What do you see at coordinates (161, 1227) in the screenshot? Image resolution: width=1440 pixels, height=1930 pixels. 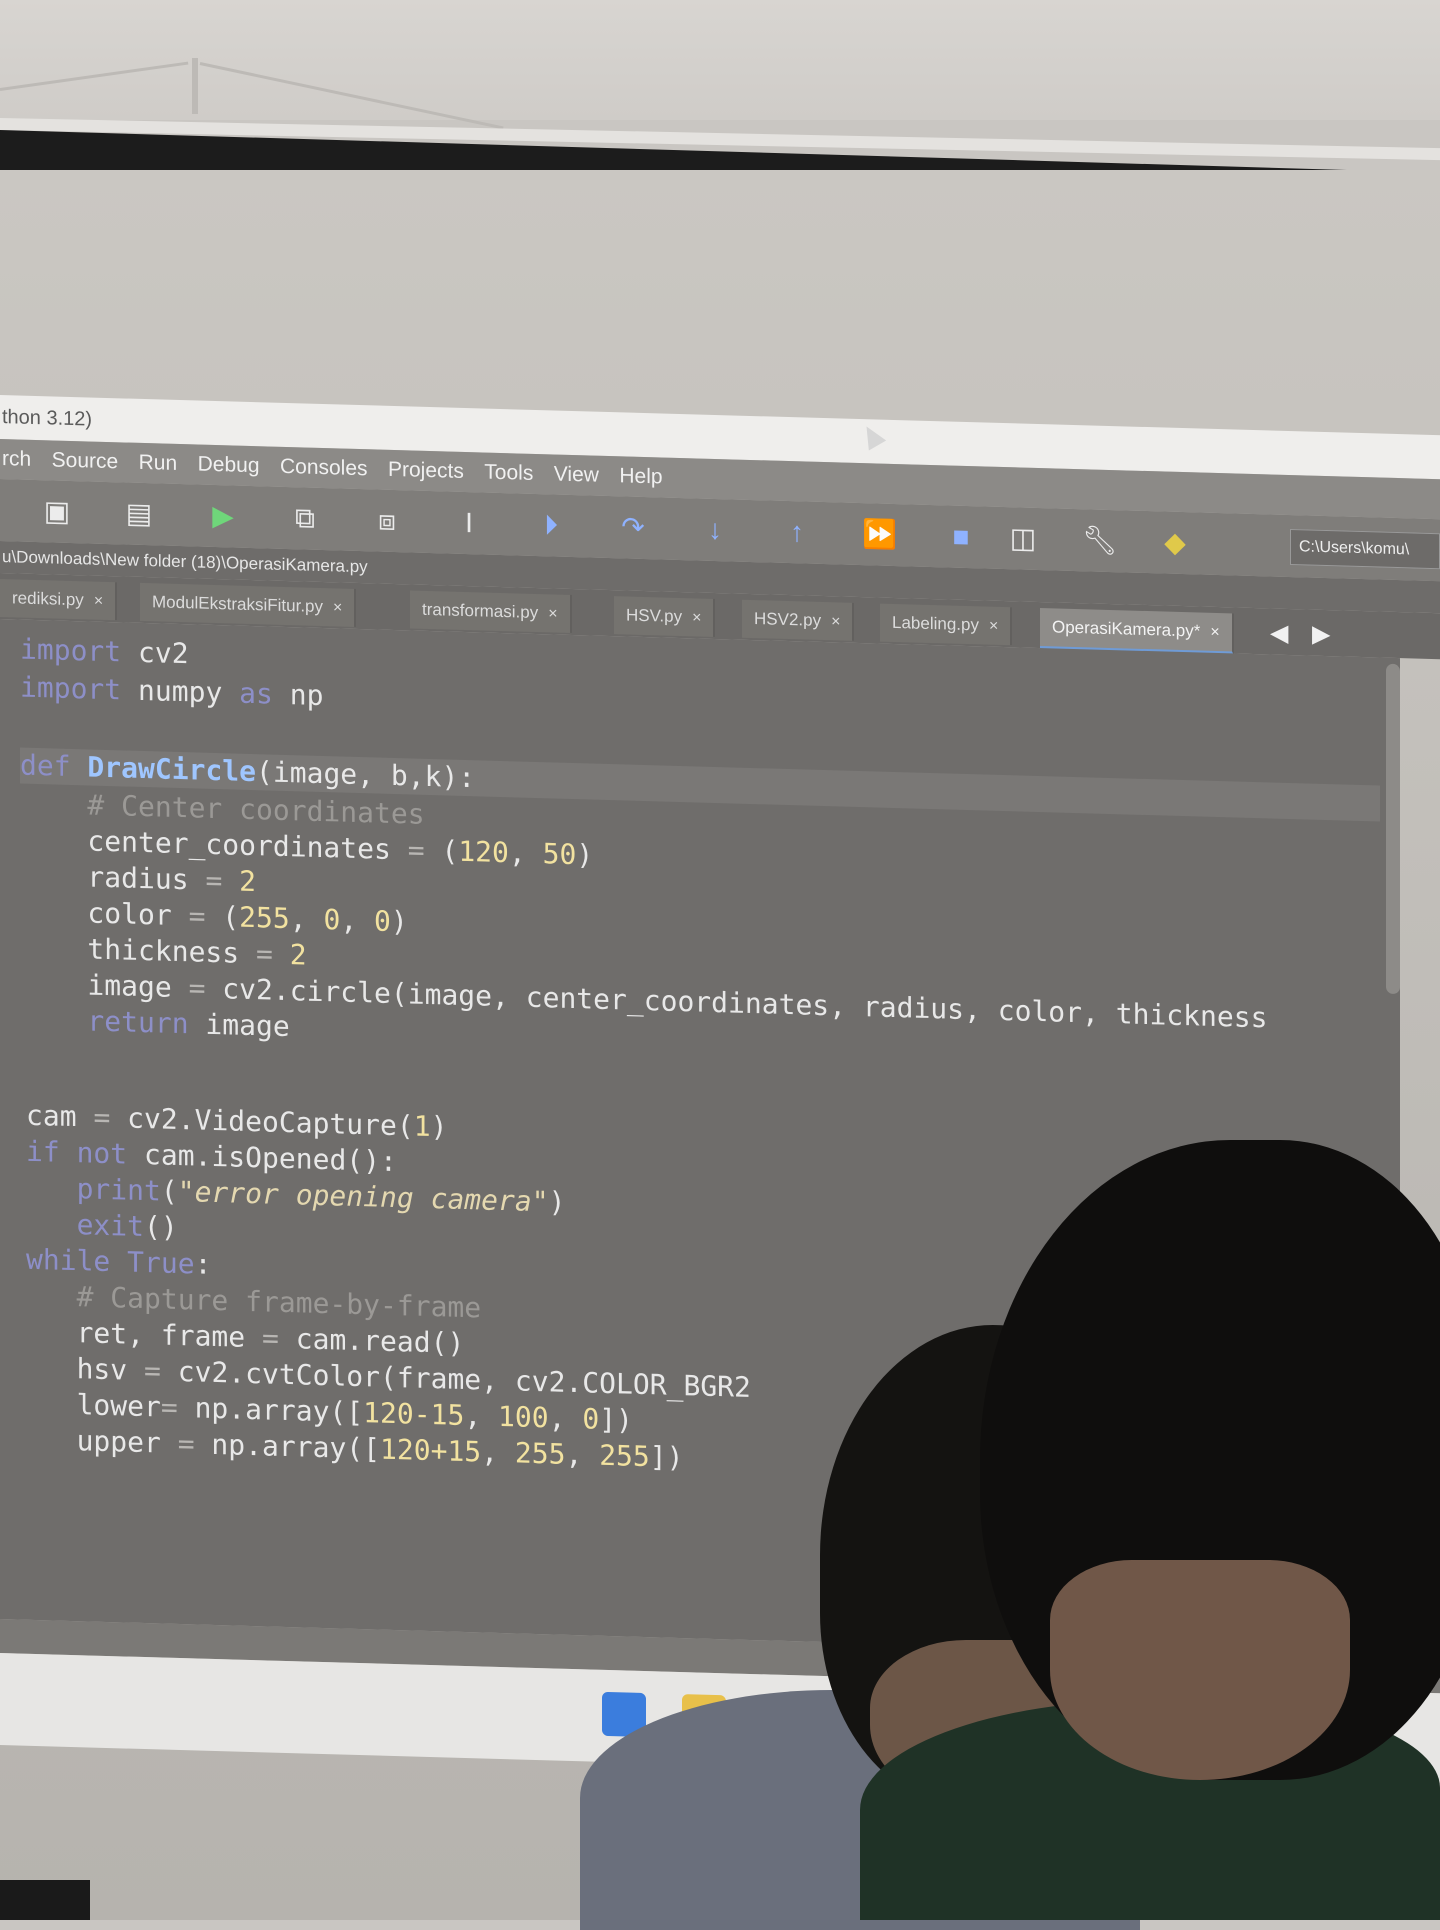 I see `code-text: ()` at bounding box center [161, 1227].